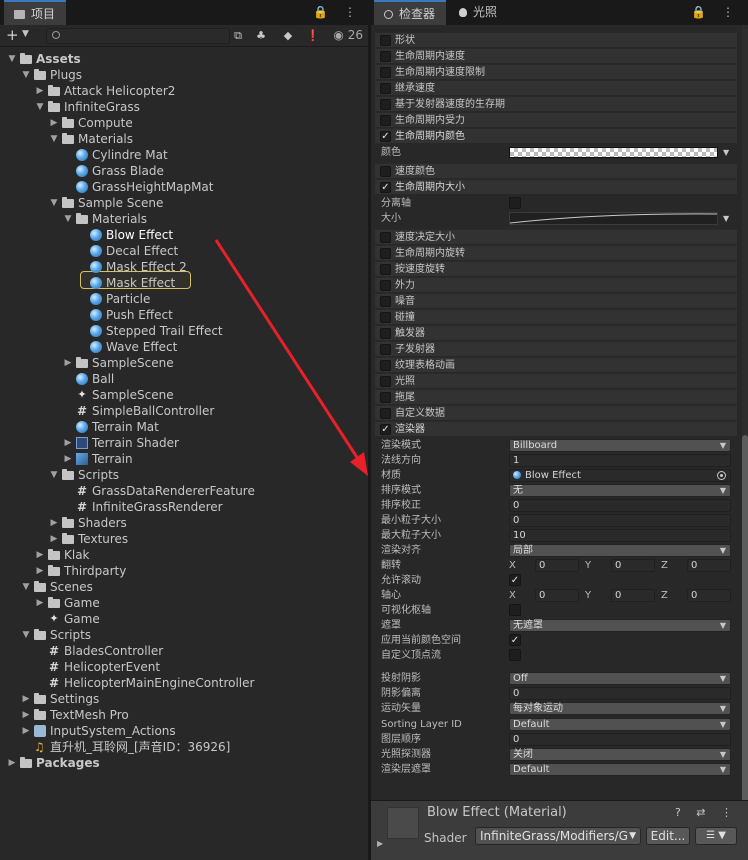 This screenshot has width=748, height=860. What do you see at coordinates (184, 283) in the screenshot?
I see `tree-row: Mask Effect` at bounding box center [184, 283].